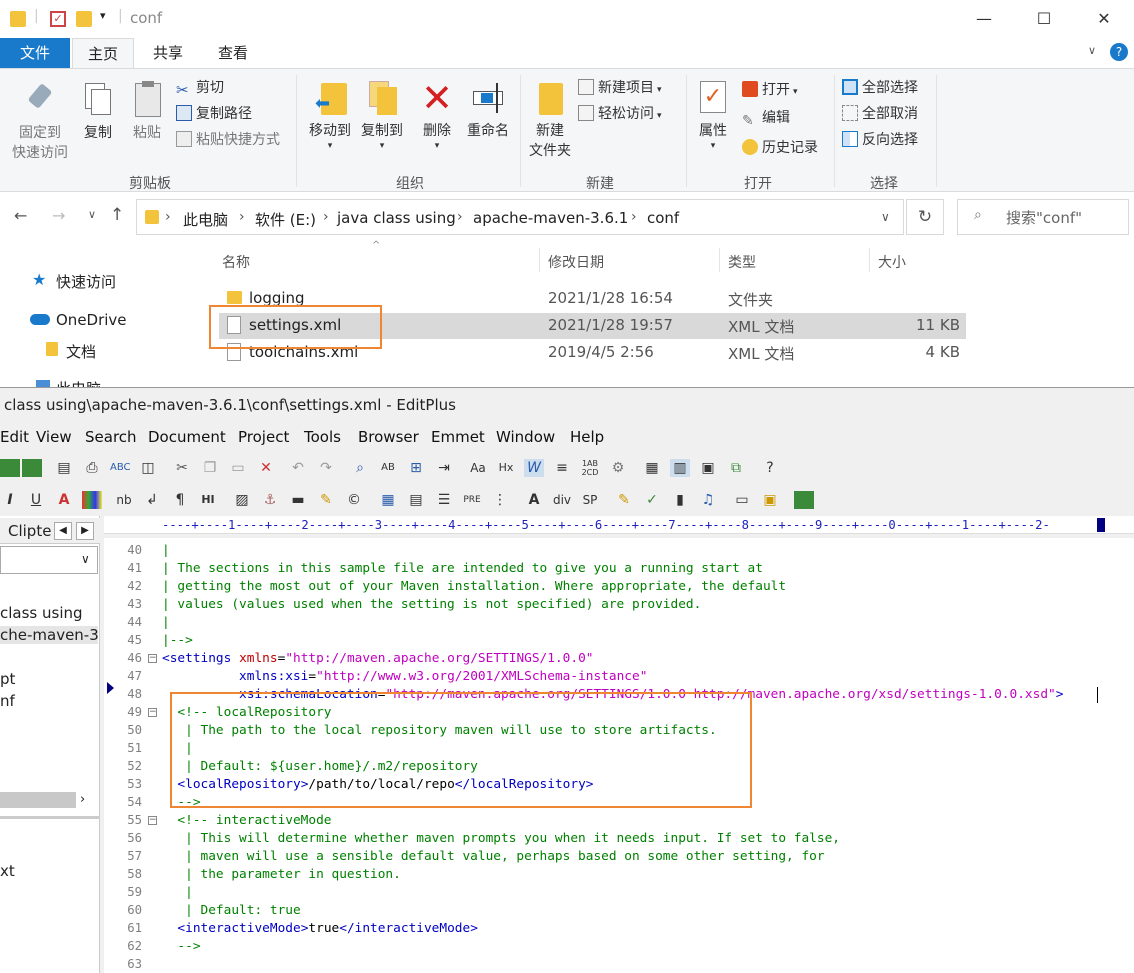 This screenshot has height=973, width=1134. Describe the element at coordinates (50, 817) in the screenshot. I see `pane-splitter` at that location.